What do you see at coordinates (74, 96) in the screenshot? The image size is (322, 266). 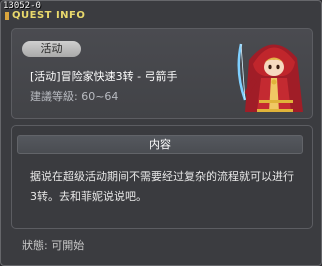 I see `recommended-level: 建議等級: 60~64` at bounding box center [74, 96].